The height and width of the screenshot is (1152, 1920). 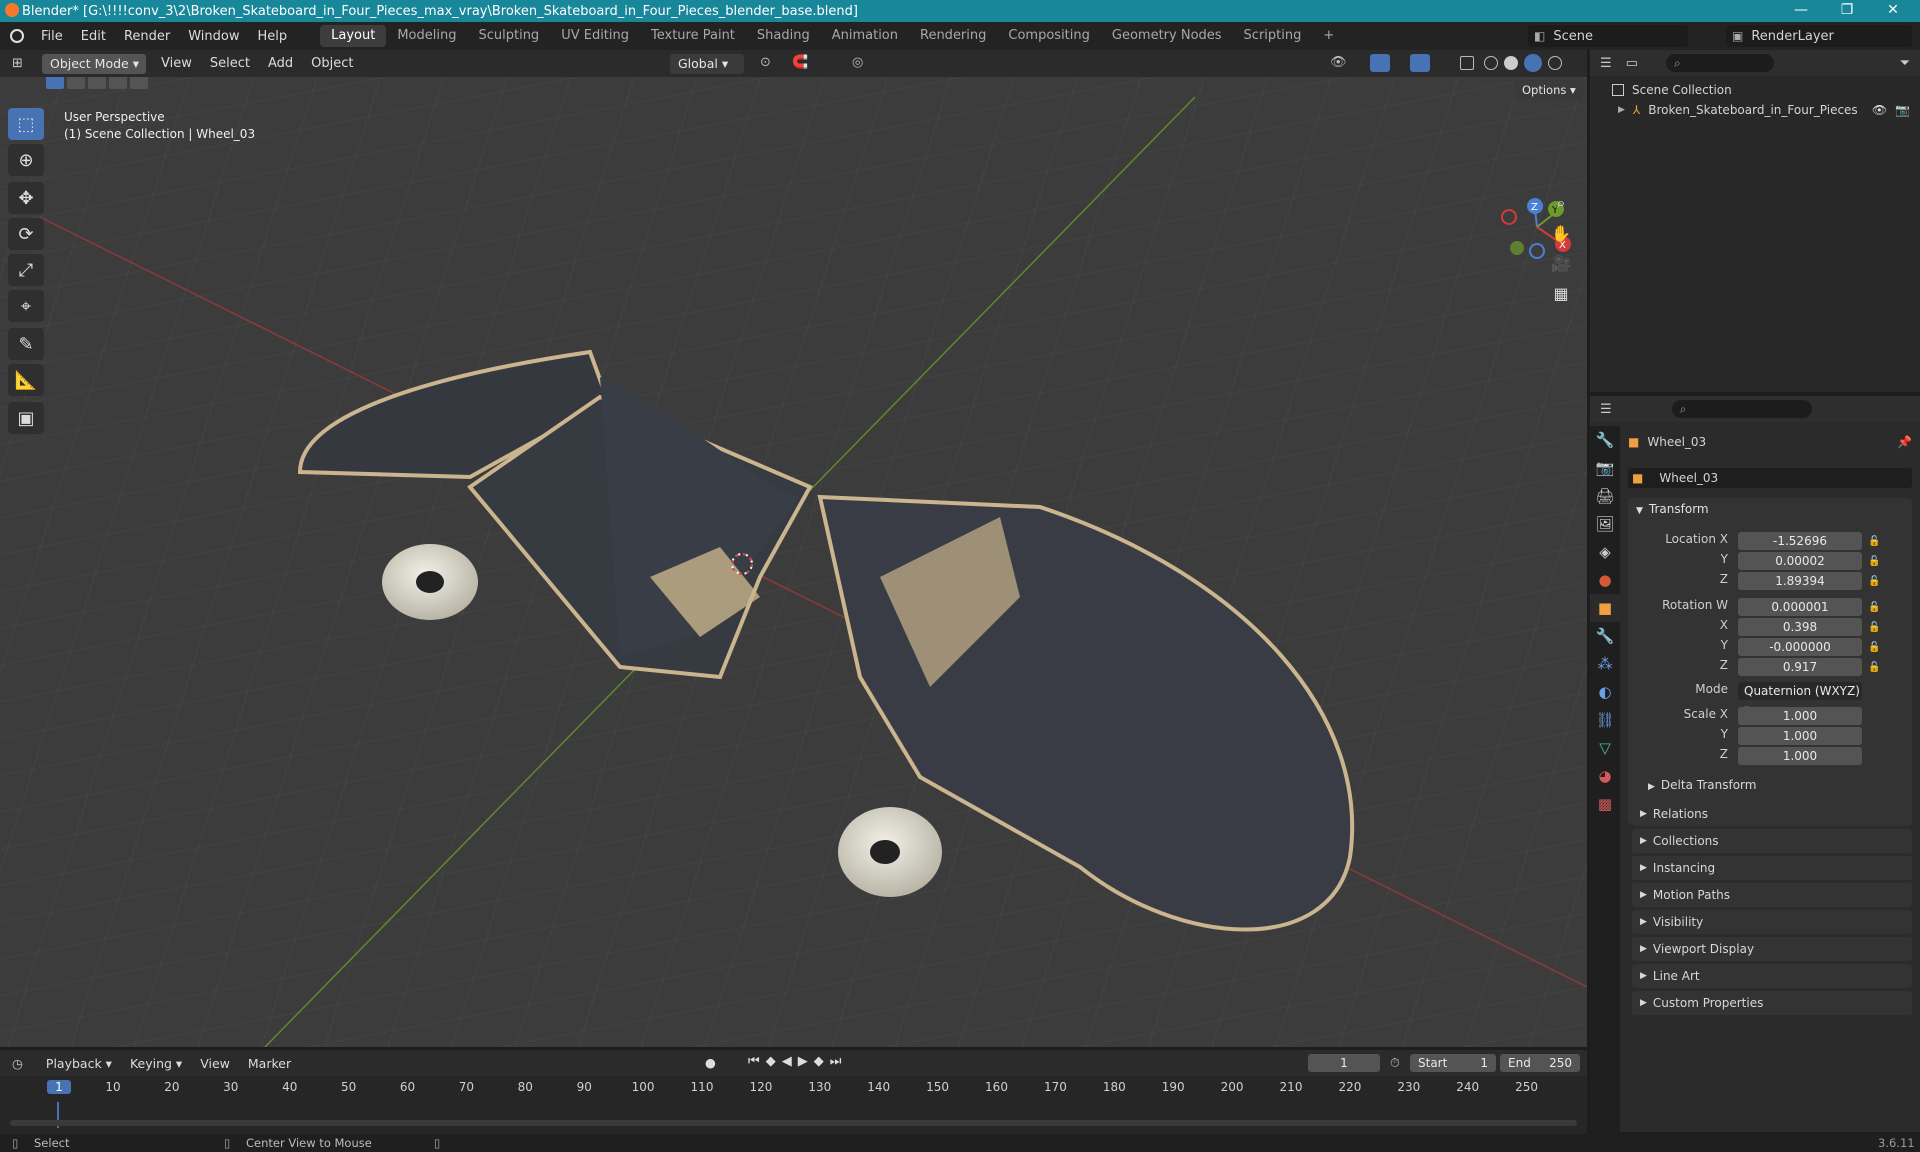 What do you see at coordinates (1561, 203) in the screenshot?
I see `zoom-icon: ⌕` at bounding box center [1561, 203].